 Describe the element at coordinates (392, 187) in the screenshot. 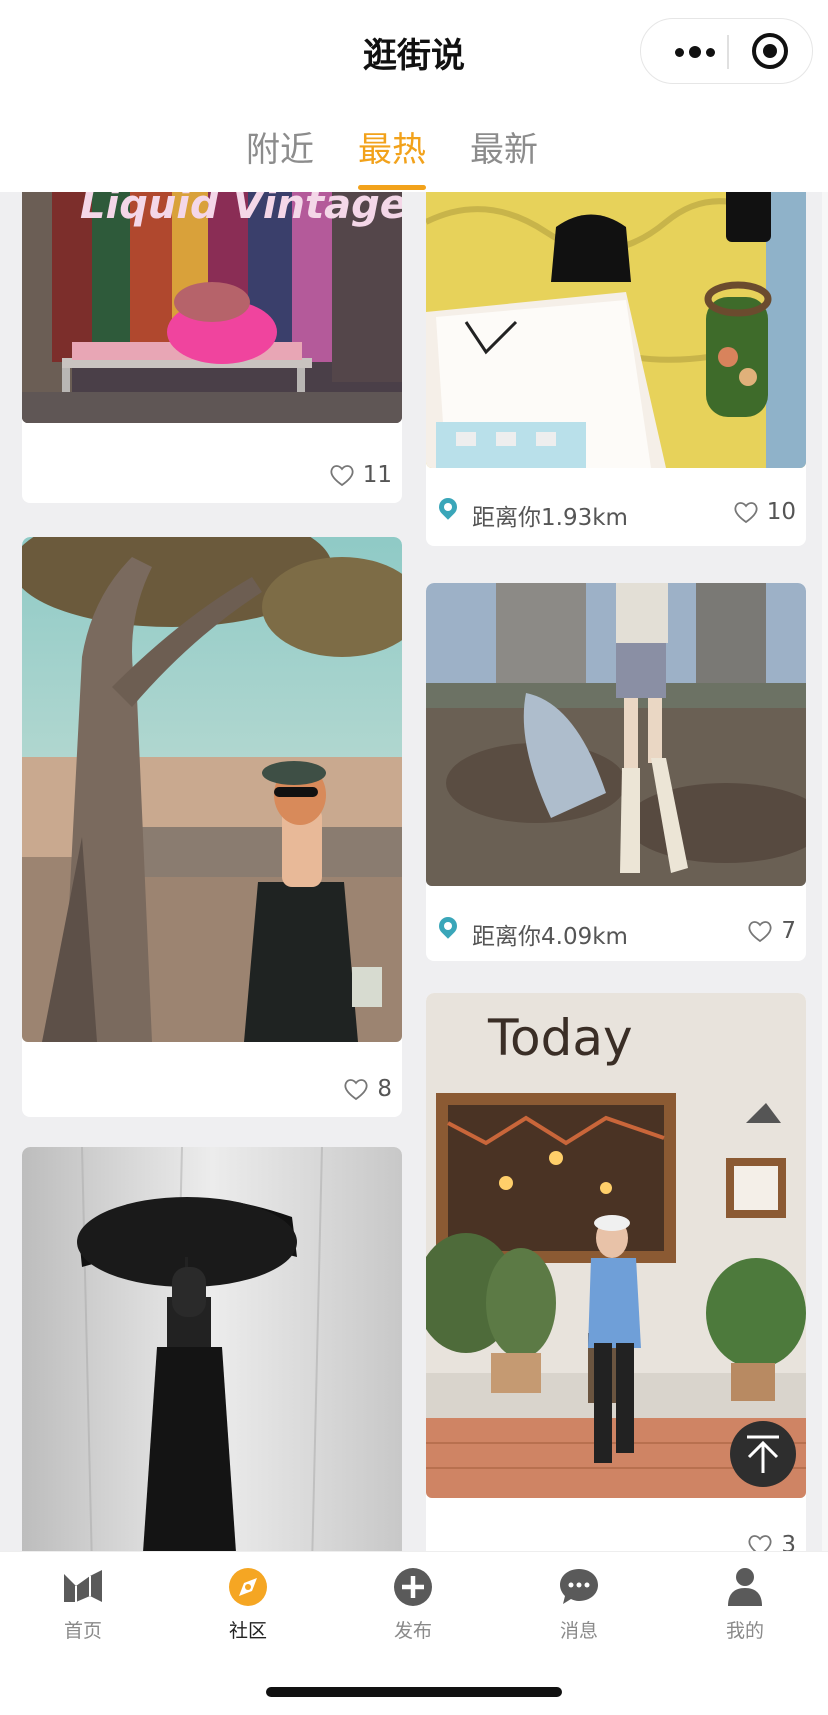

I see `active-tab-indicator` at that location.